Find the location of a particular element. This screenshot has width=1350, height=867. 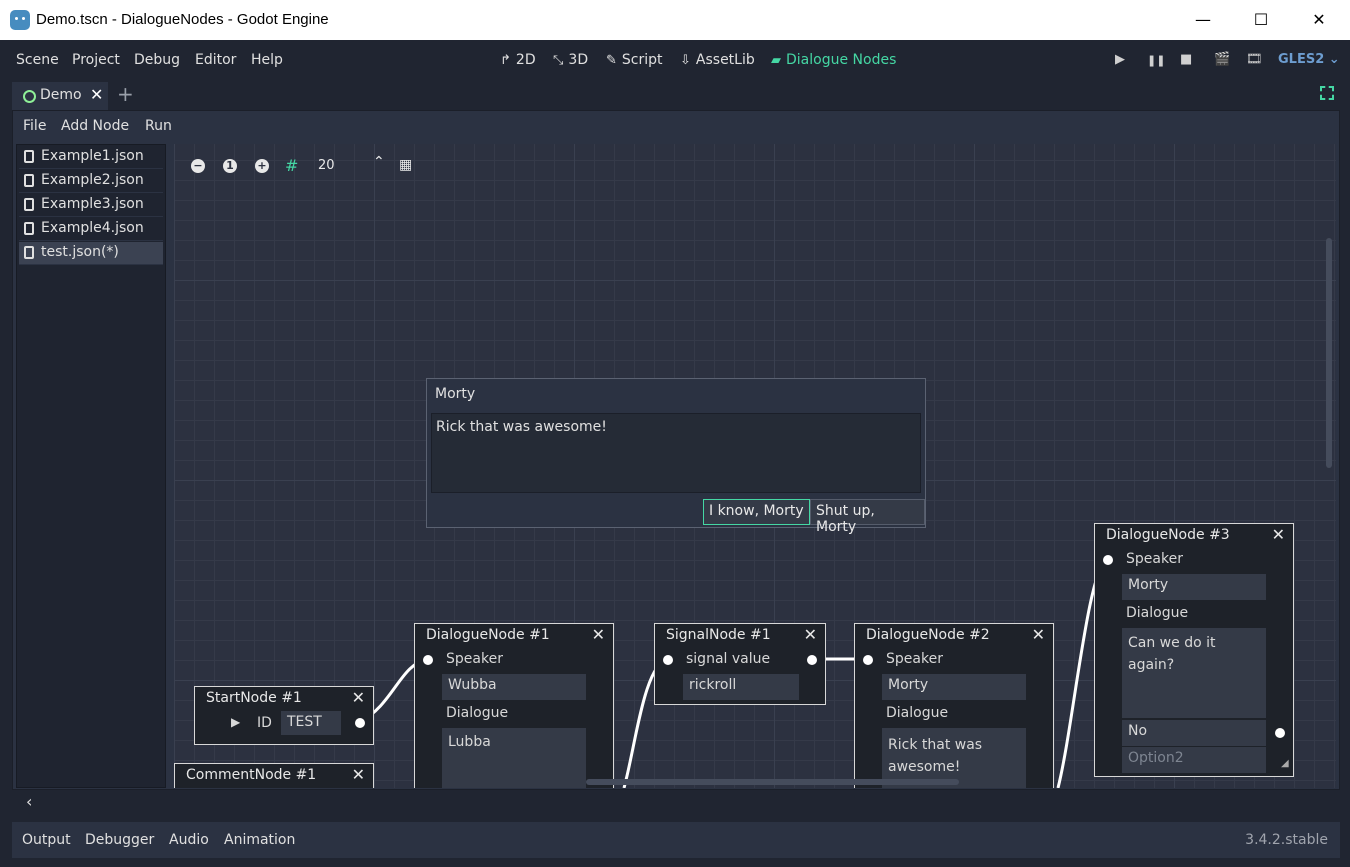

script-icon: ✎ is located at coordinates (611, 60).